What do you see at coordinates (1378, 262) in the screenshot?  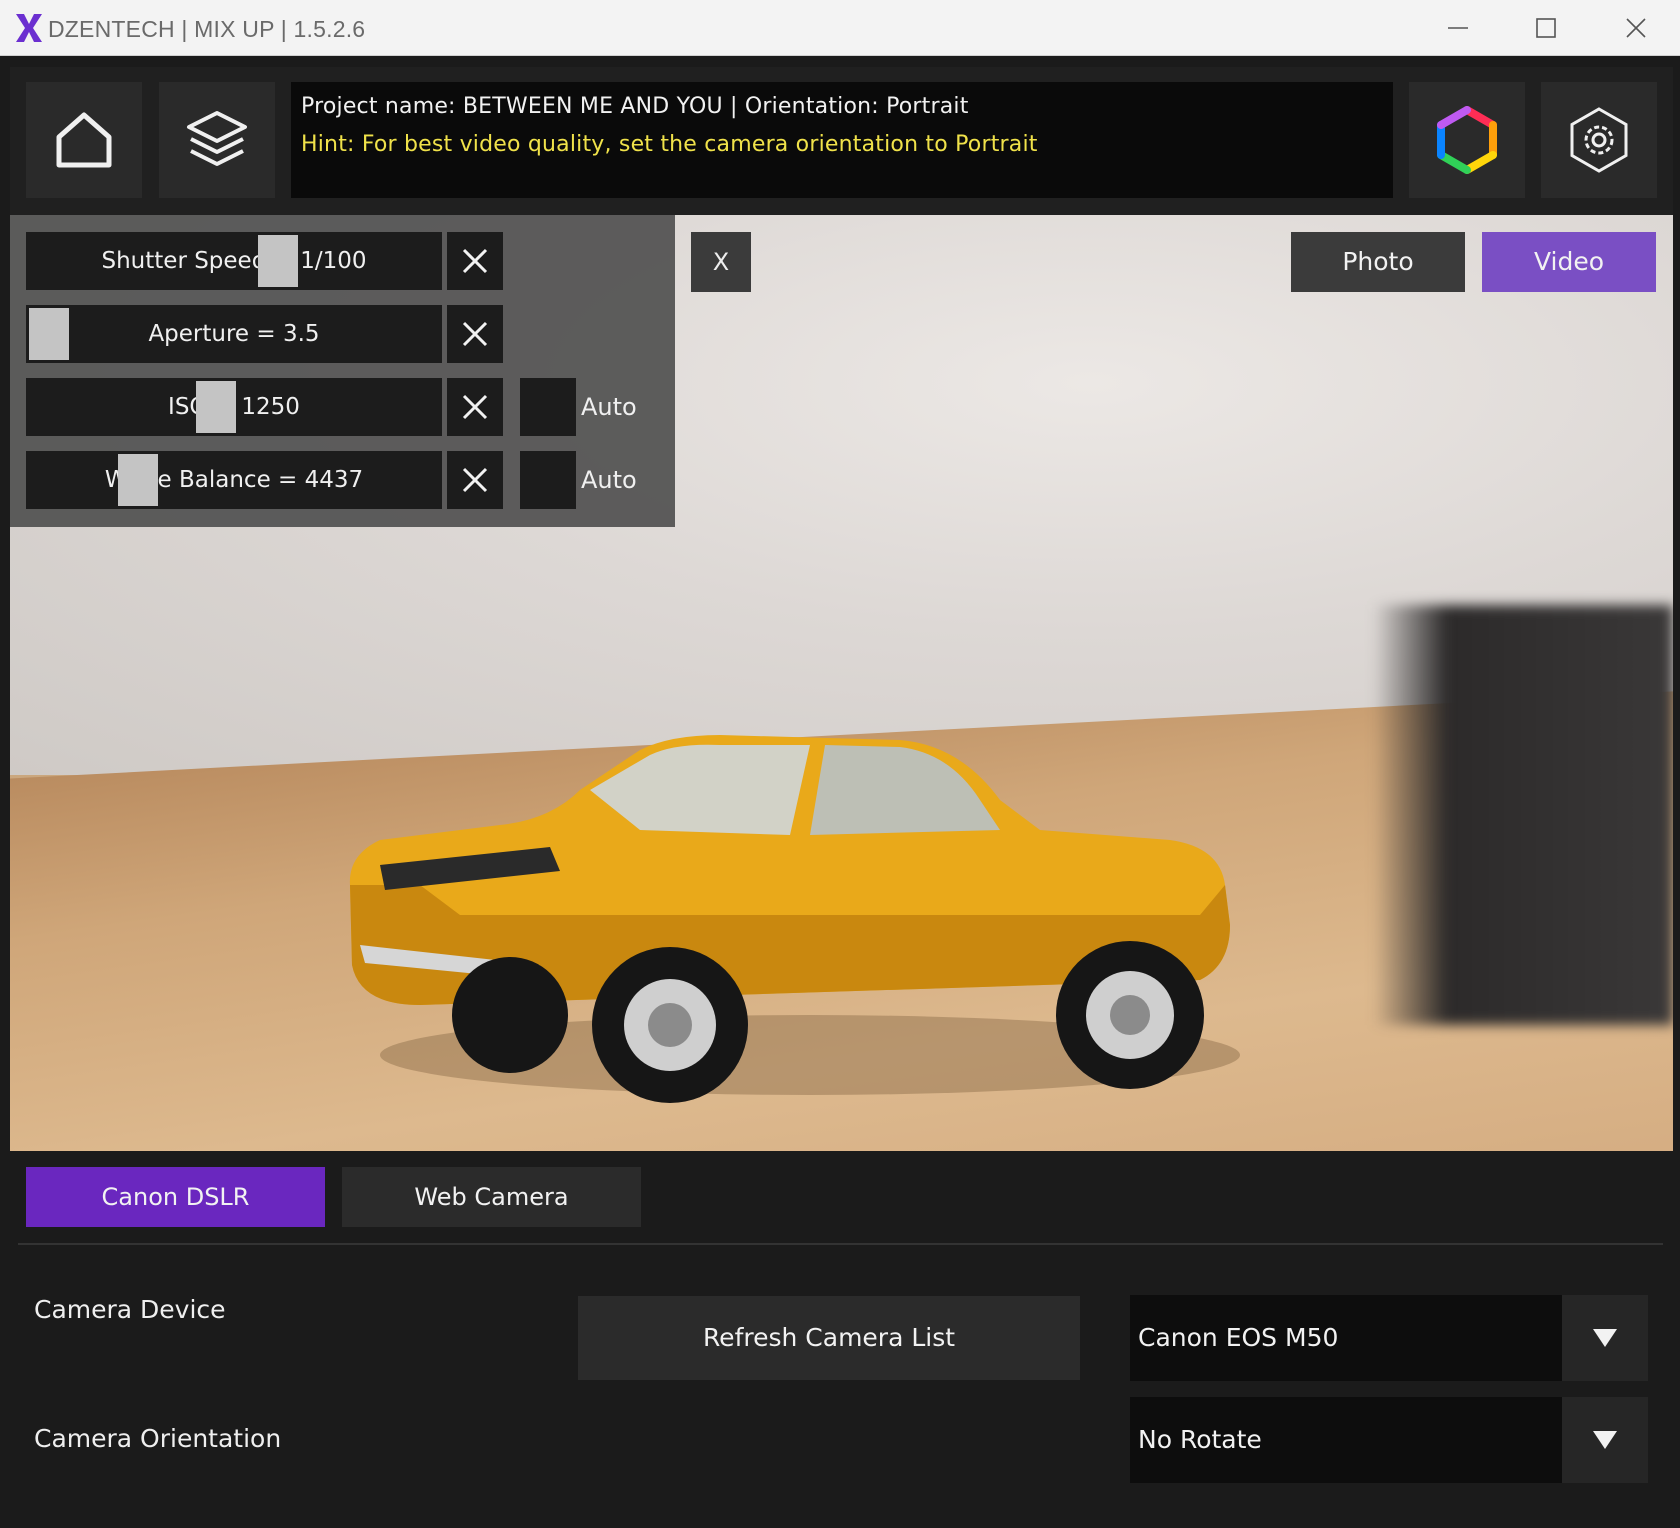 I see `photo-mode-button: Photo` at bounding box center [1378, 262].